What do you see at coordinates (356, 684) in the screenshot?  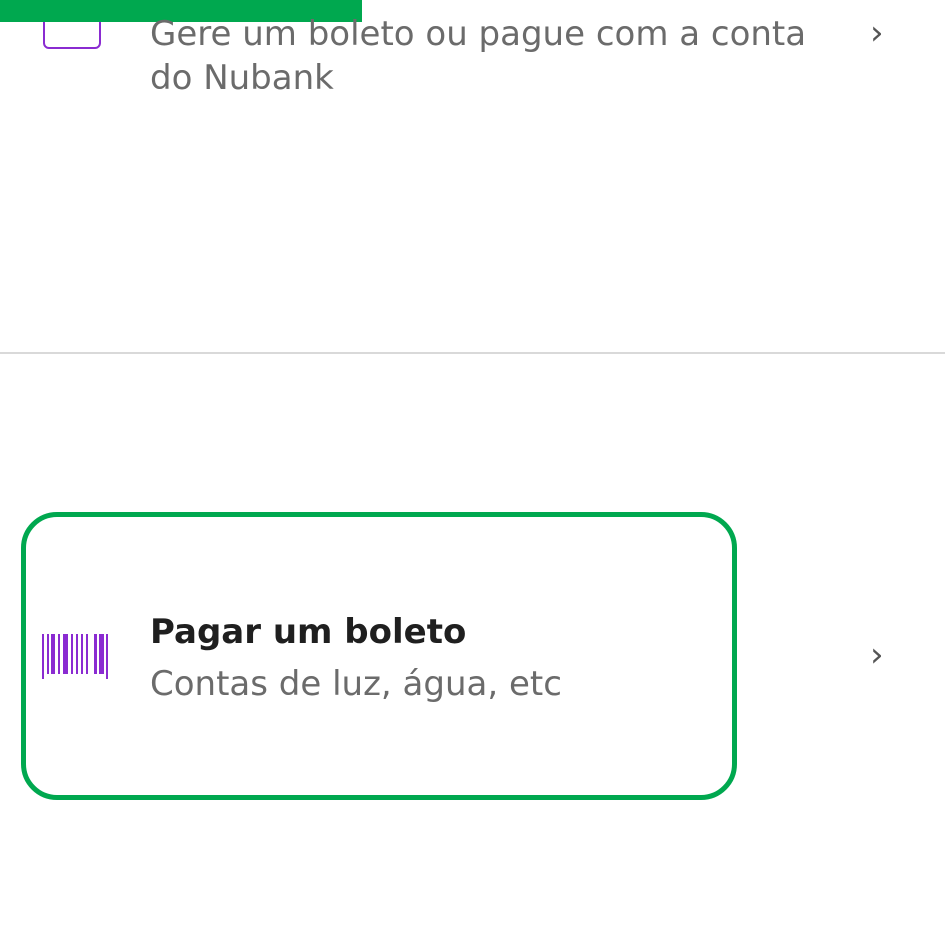 I see `row-subtitle: Contas de luz, água, etc` at bounding box center [356, 684].